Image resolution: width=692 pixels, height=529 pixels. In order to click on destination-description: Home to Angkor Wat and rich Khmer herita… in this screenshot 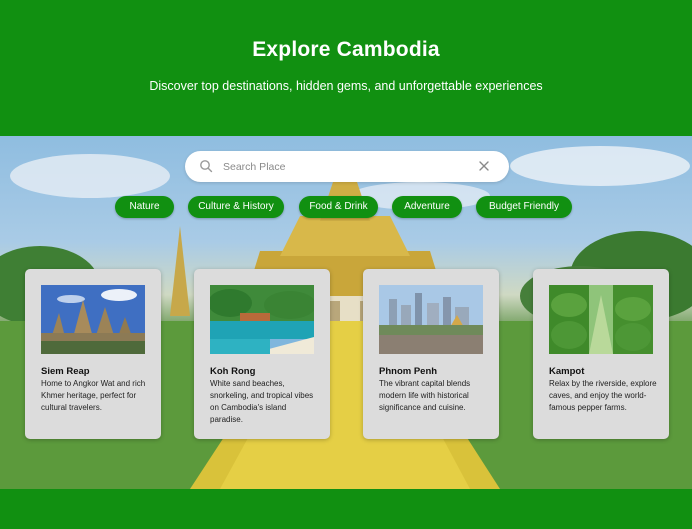, I will do `click(93, 395)`.